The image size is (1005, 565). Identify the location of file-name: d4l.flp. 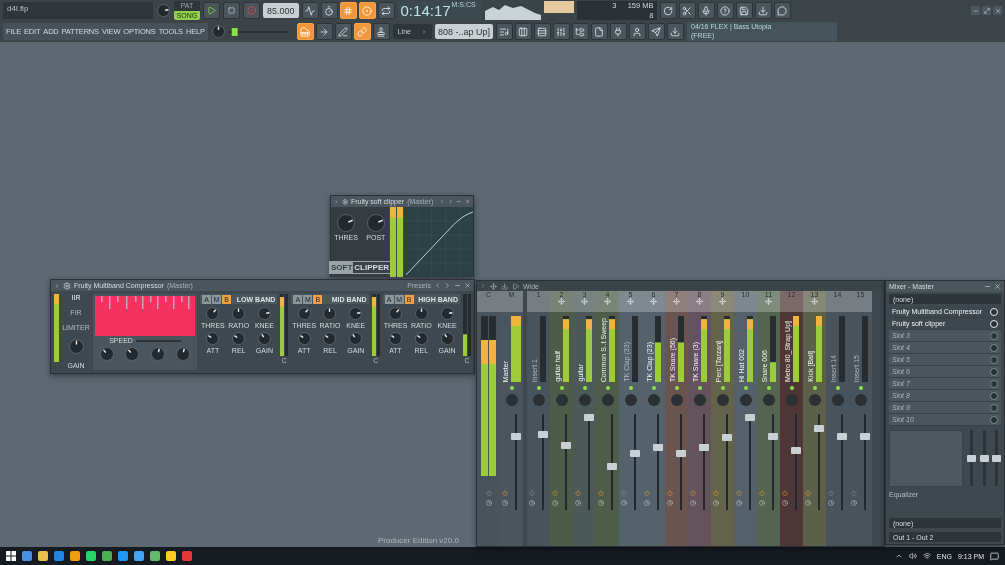
(78, 10).